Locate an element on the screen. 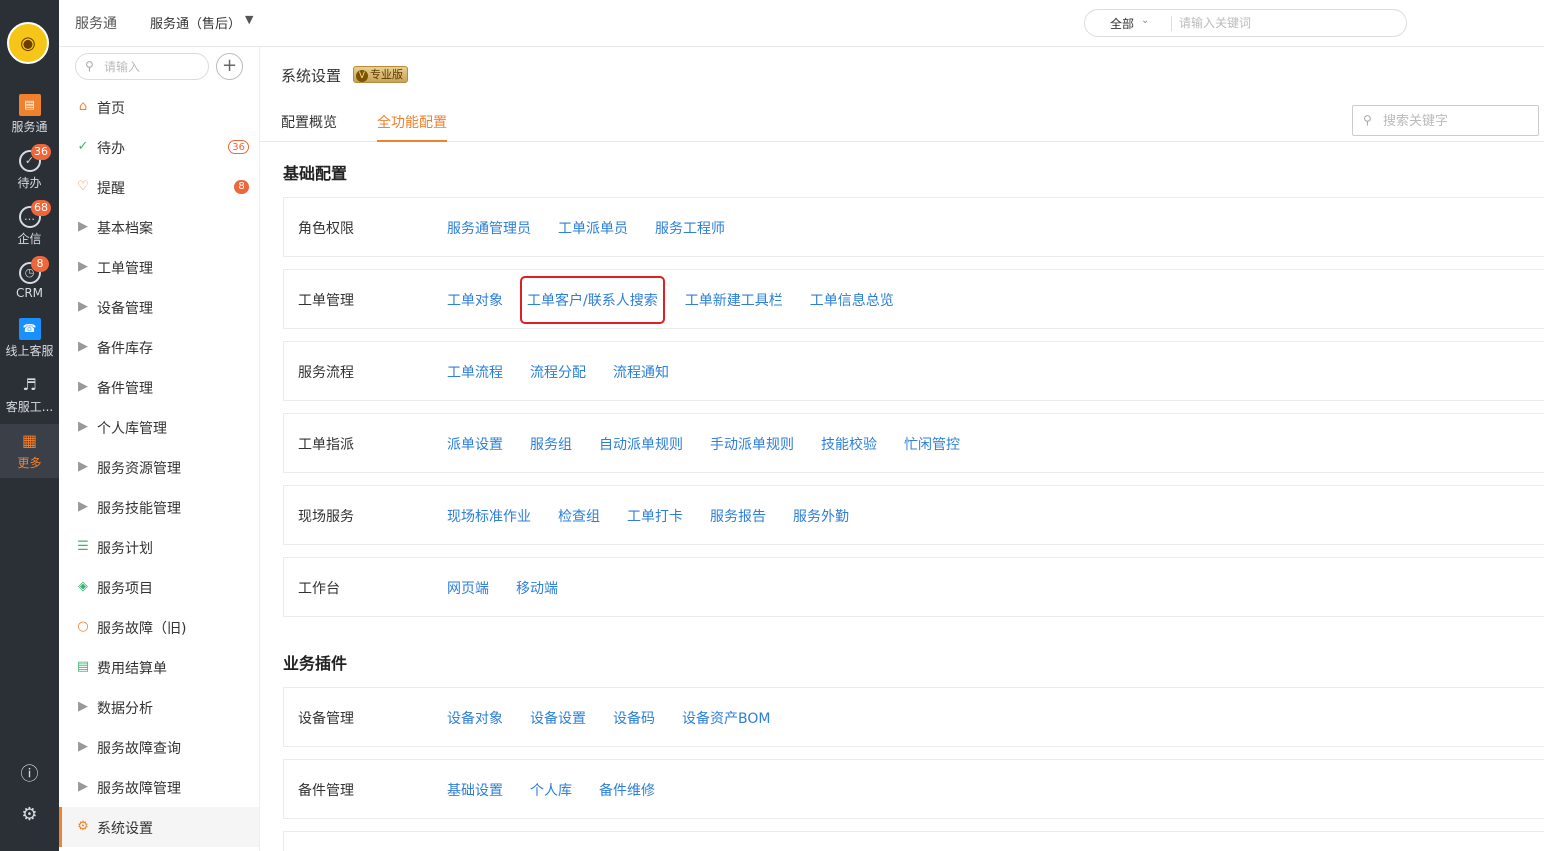  config-link: 忙闲管控 is located at coordinates (932, 444).